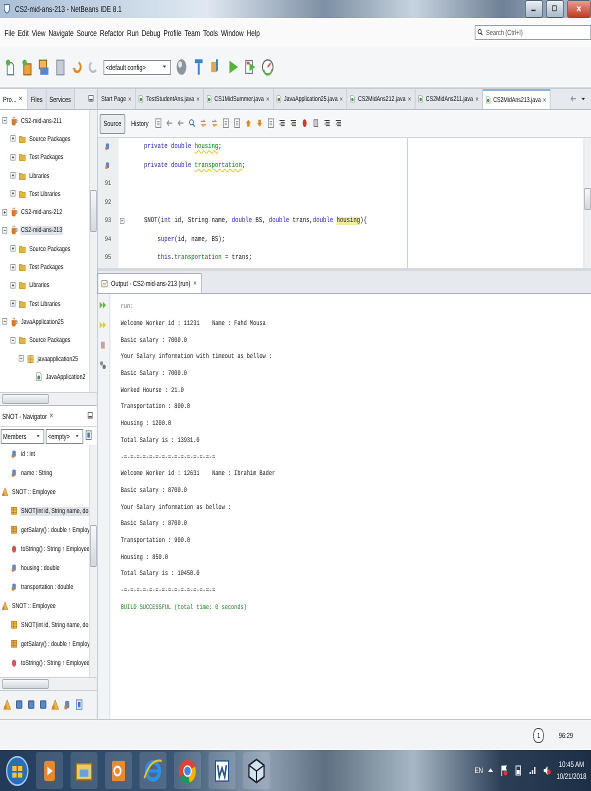  What do you see at coordinates (478, 770) in the screenshot?
I see `language-indicator: EN` at bounding box center [478, 770].